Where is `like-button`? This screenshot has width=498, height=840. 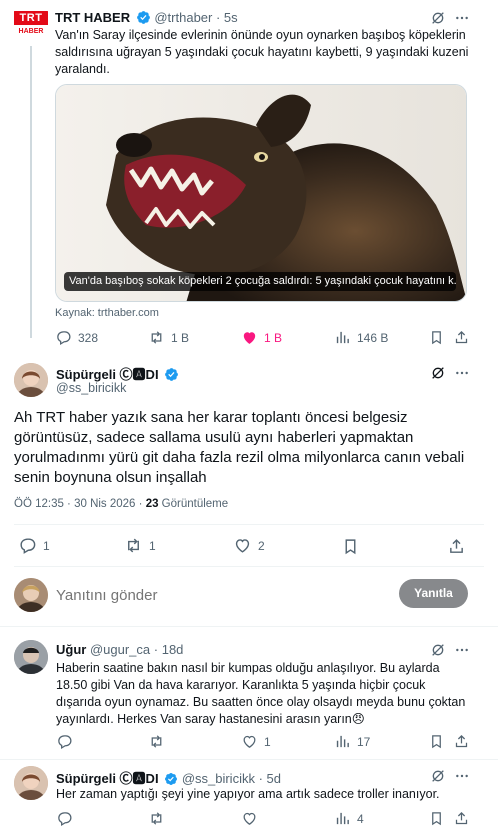
like-button is located at coordinates (252, 818).